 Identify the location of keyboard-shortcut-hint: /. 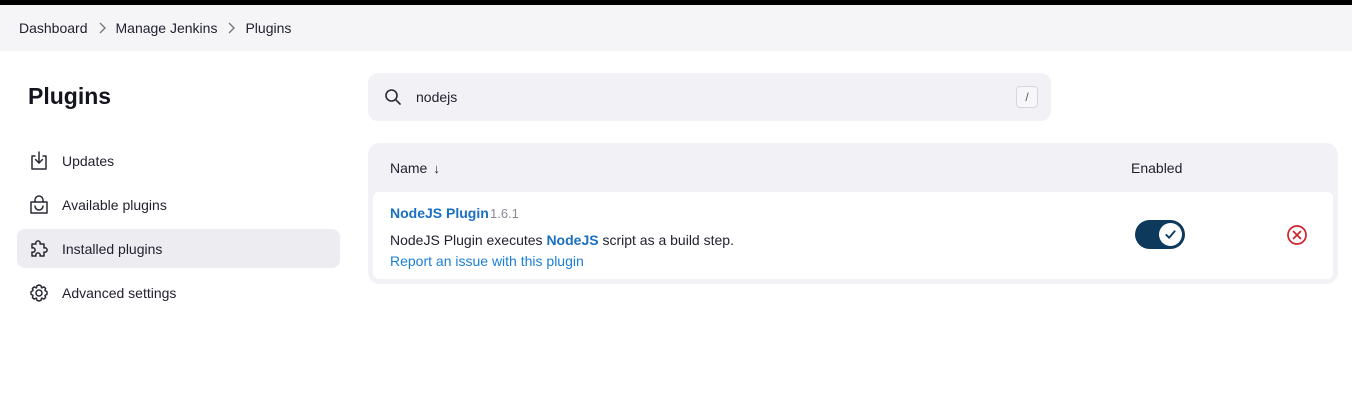
(1027, 97).